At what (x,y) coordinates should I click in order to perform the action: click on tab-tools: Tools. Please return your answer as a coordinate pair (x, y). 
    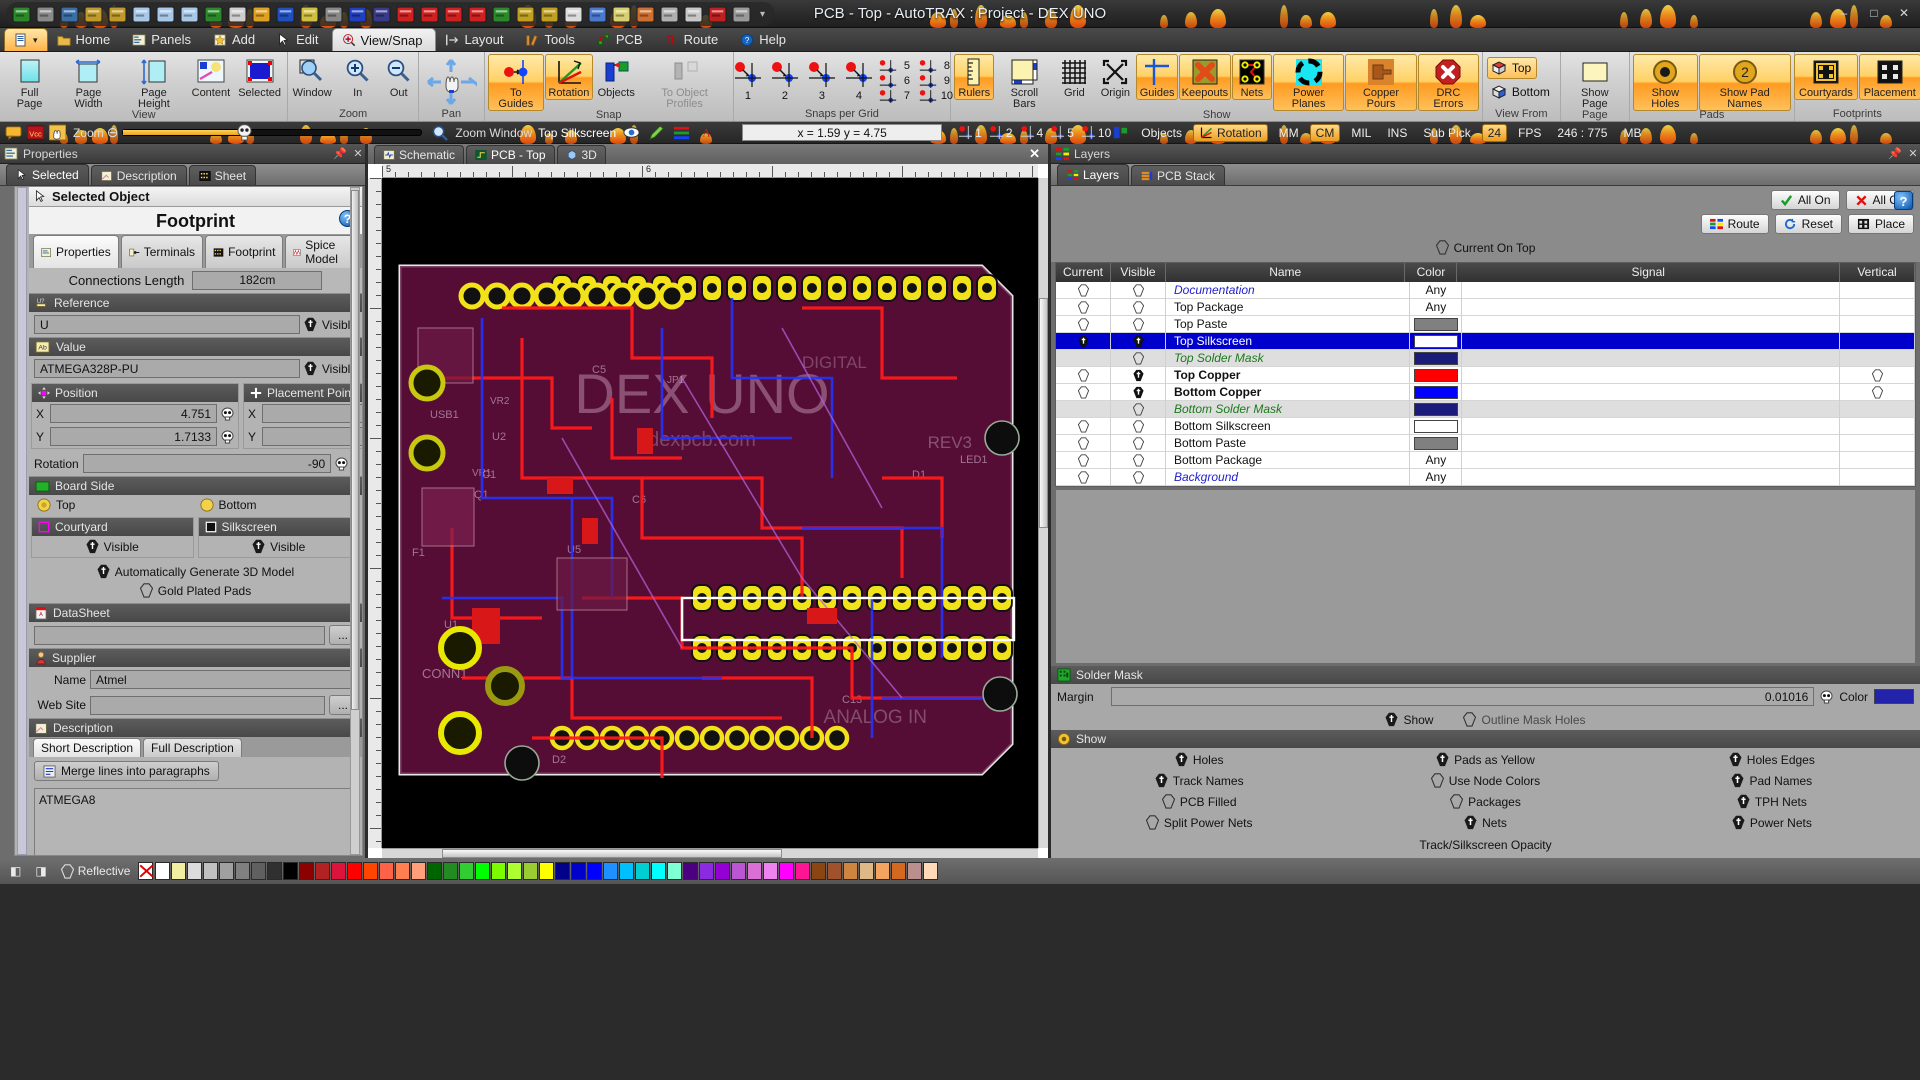
    Looking at the image, I should click on (551, 39).